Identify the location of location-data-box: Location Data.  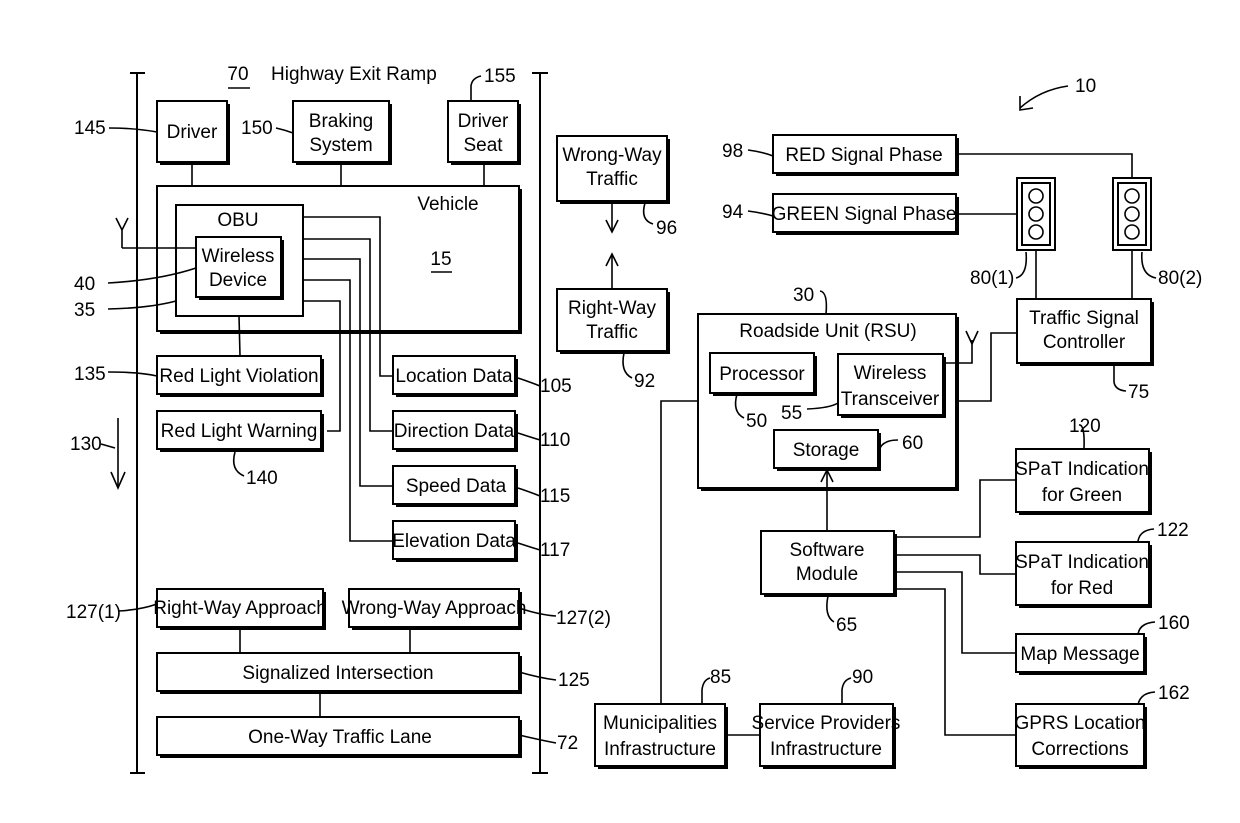
(455, 376).